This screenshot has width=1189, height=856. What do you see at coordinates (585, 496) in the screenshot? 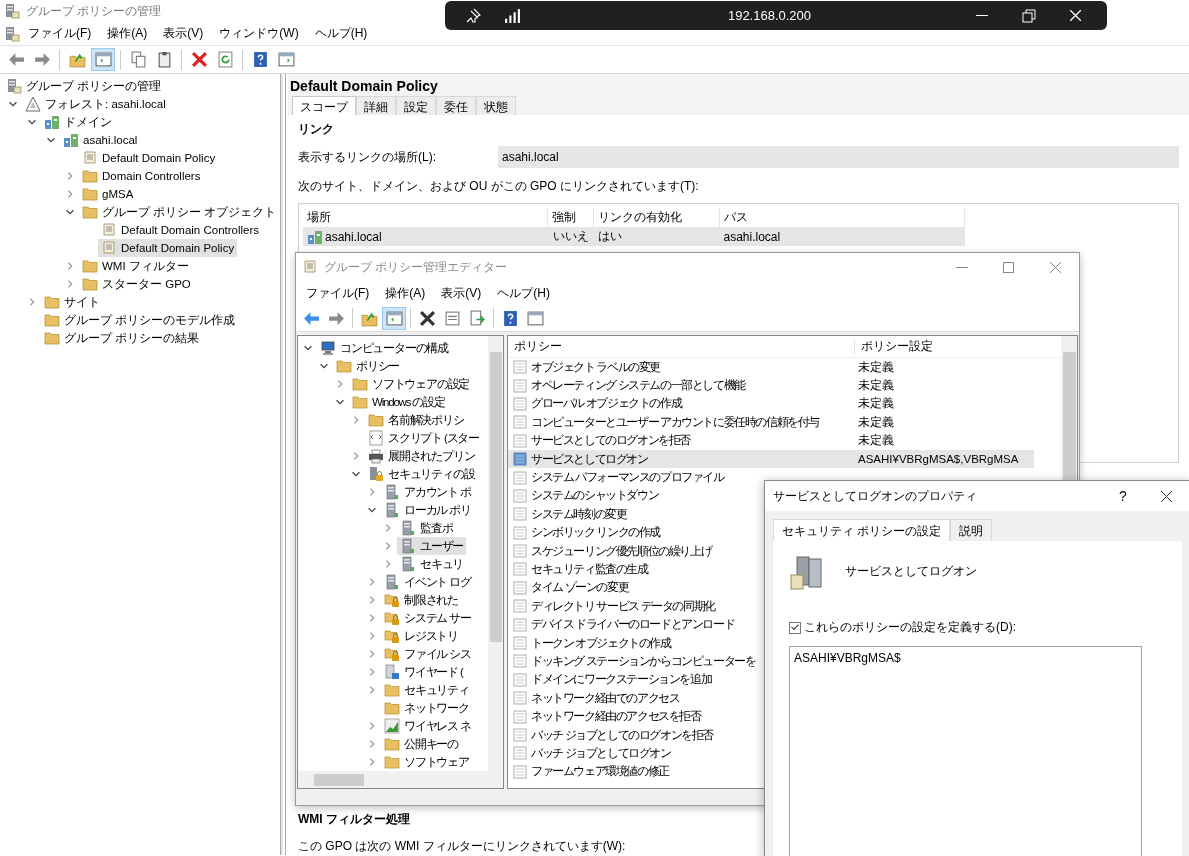
I see `policy-row: システムのシャットダウン` at bounding box center [585, 496].